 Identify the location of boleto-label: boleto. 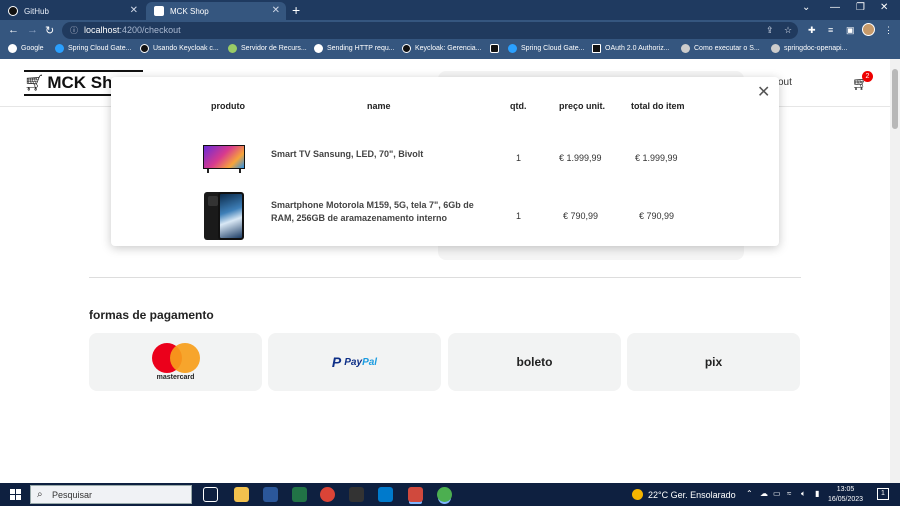
(534, 362).